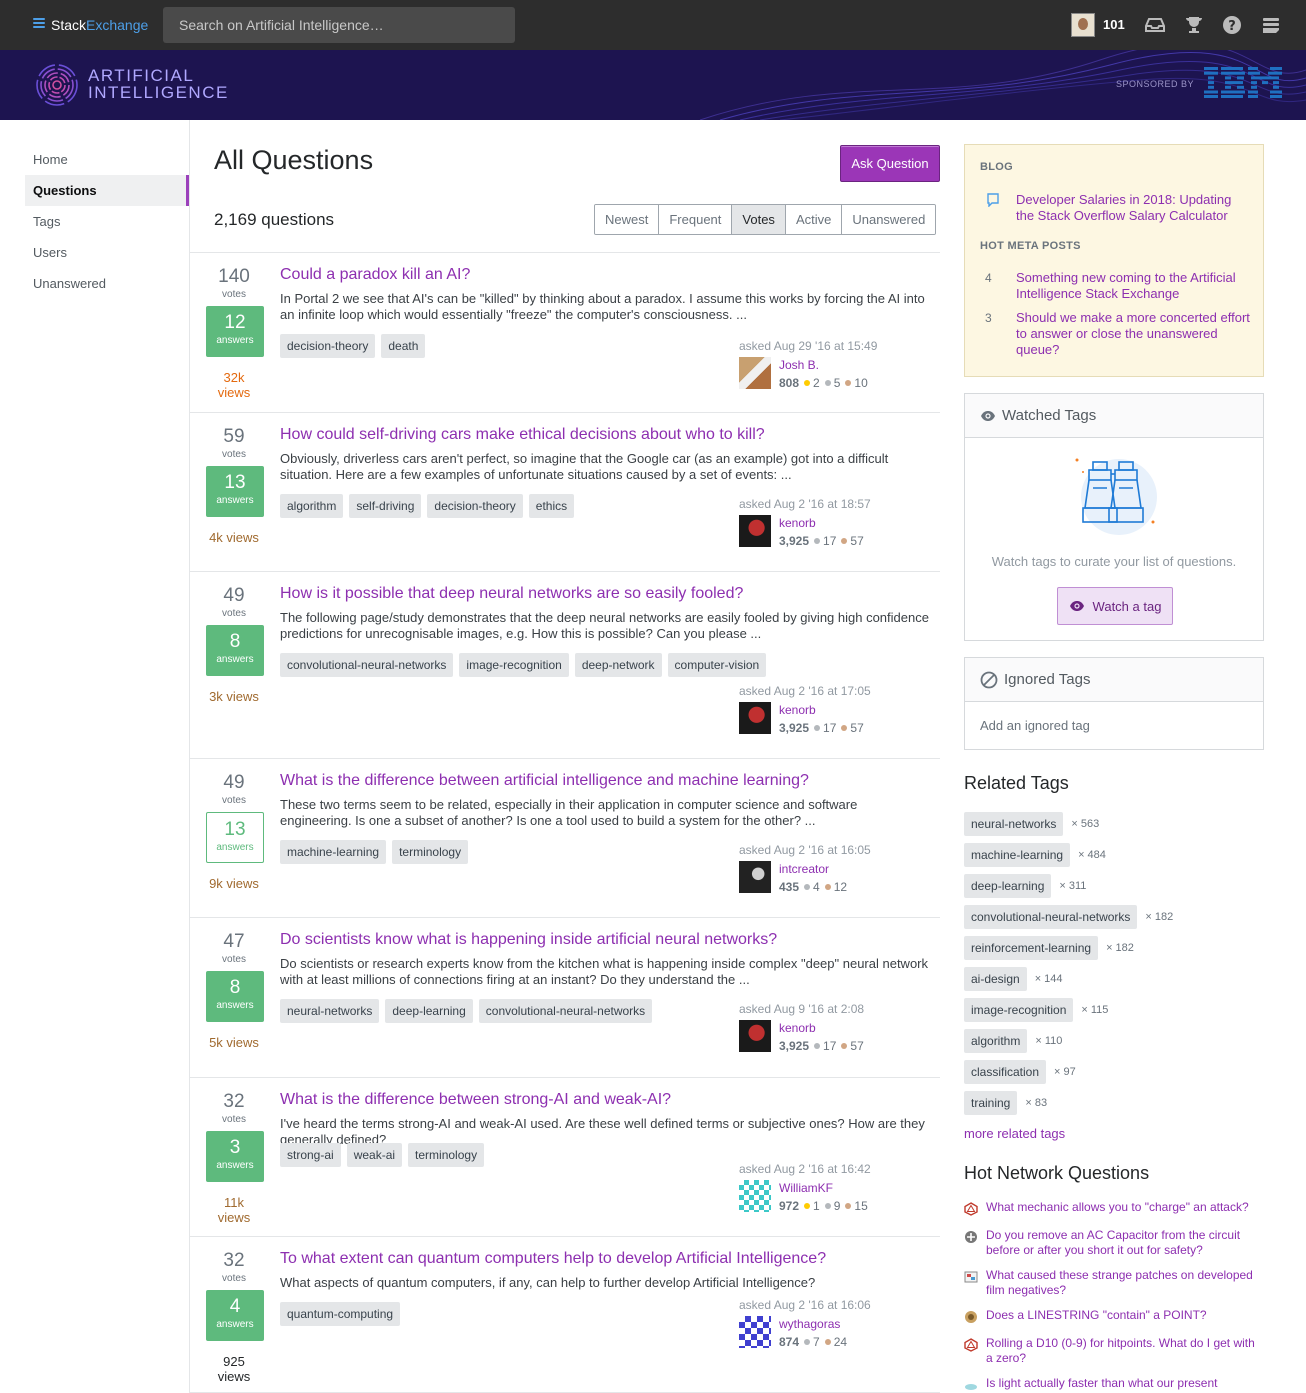  I want to click on eye-icon, so click(1076, 606).